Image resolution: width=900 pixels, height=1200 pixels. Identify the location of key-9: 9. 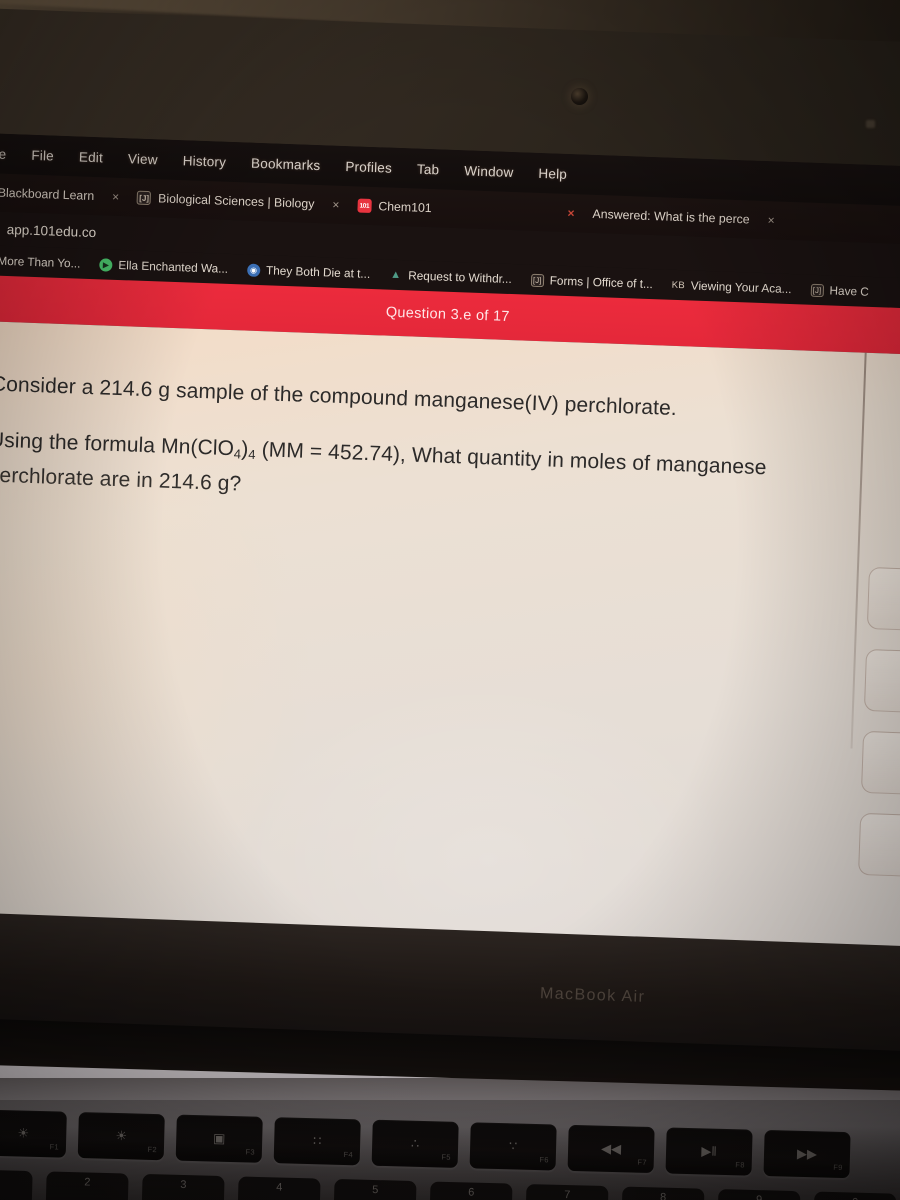
(759, 1194).